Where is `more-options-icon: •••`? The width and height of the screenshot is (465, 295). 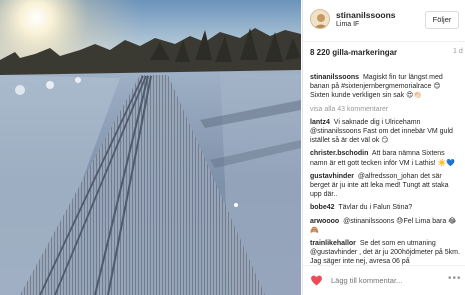 more-options-icon: ••• is located at coordinates (455, 278).